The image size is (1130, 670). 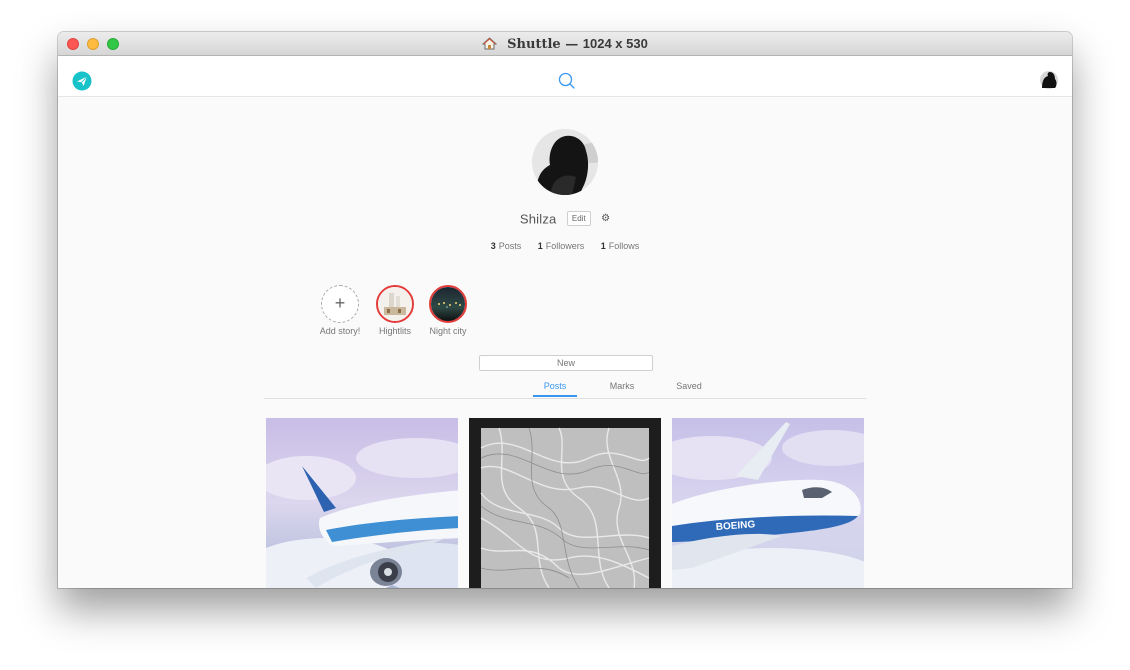 I want to click on profile-tabs: Posts Marks Saved, so click(x=565, y=386).